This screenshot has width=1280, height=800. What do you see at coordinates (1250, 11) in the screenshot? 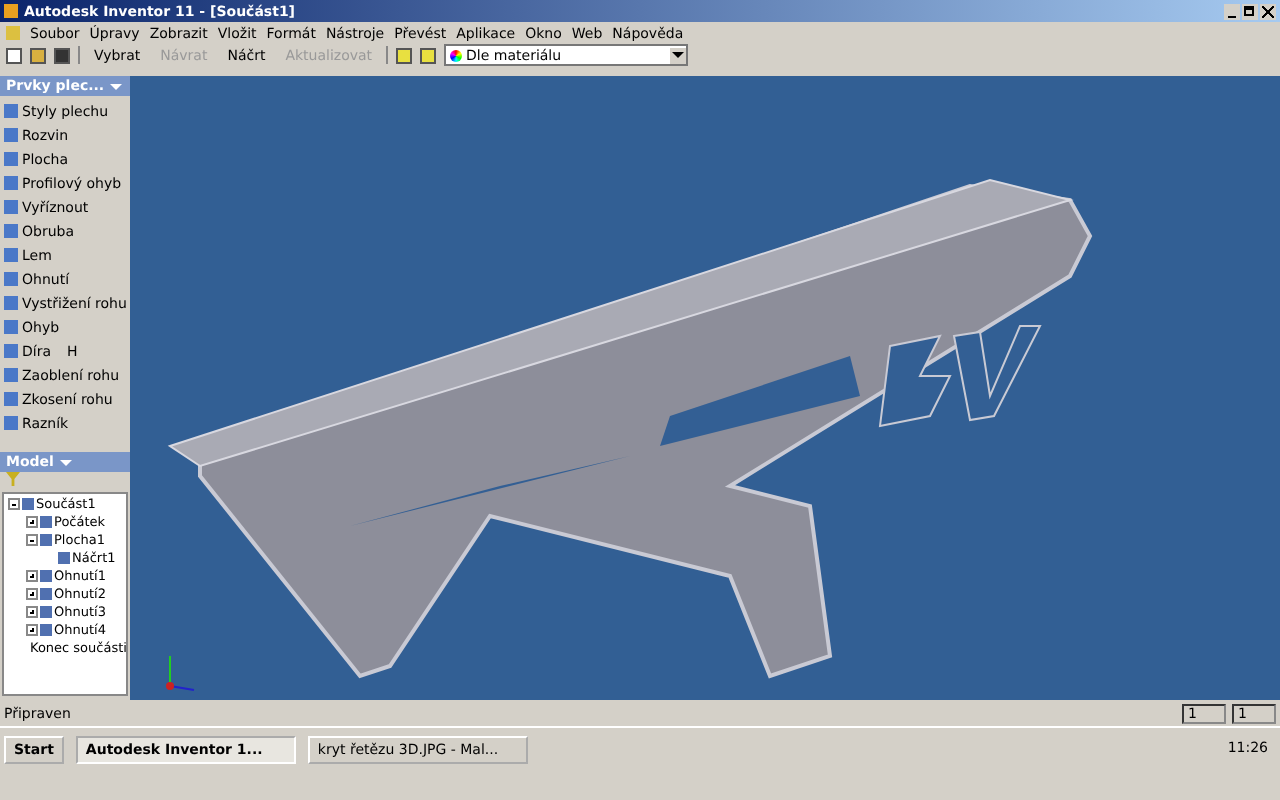
I see `maximize-button` at bounding box center [1250, 11].